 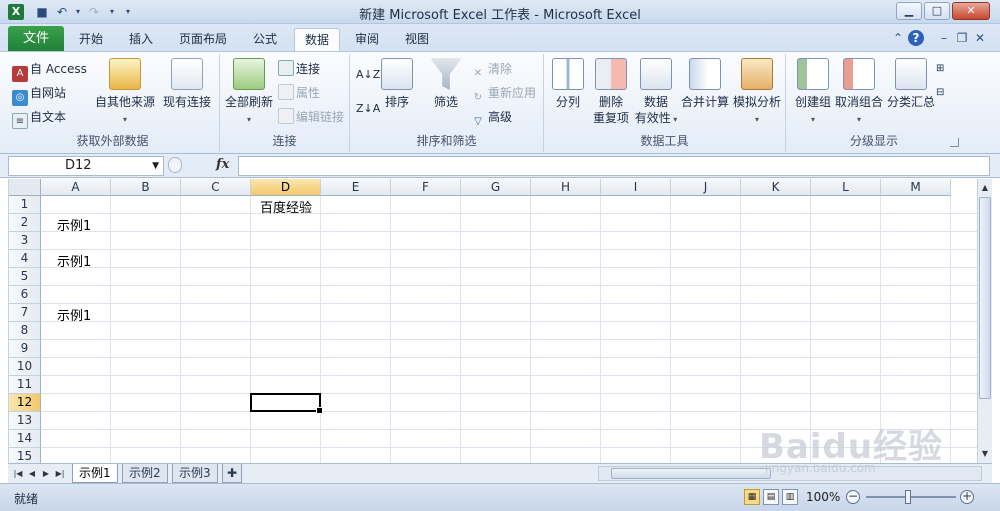 I want to click on column-header-h: H, so click(x=566, y=187).